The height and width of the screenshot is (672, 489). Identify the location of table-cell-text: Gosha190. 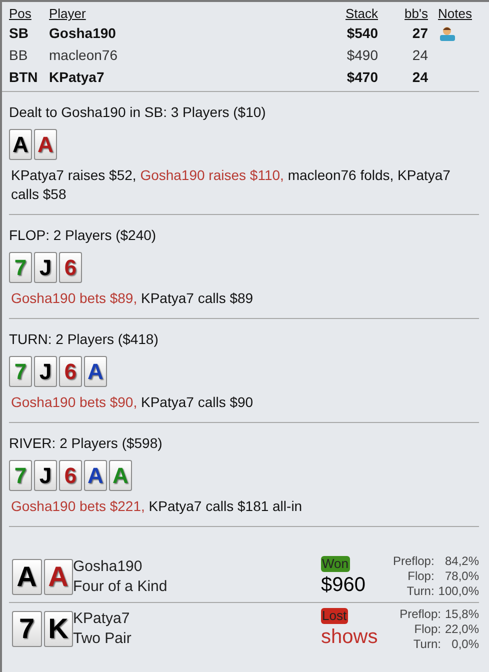
(83, 33).